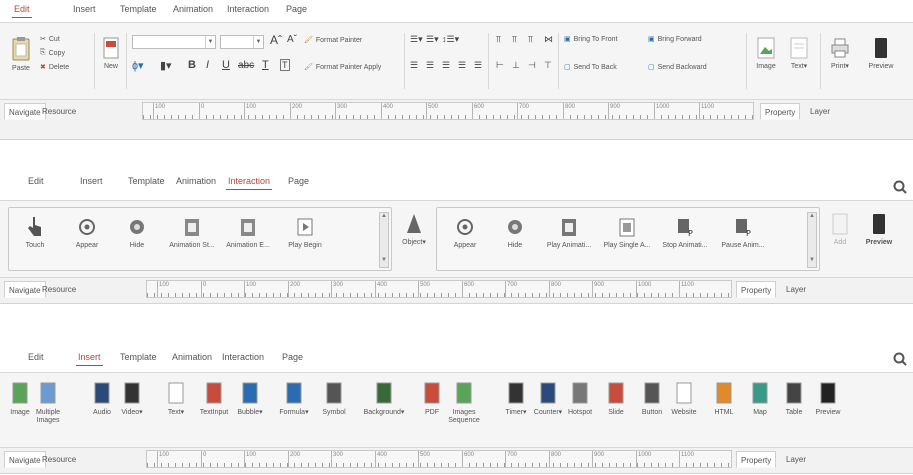 This screenshot has width=913, height=475. I want to click on paste-button: Paste, so click(21, 55).